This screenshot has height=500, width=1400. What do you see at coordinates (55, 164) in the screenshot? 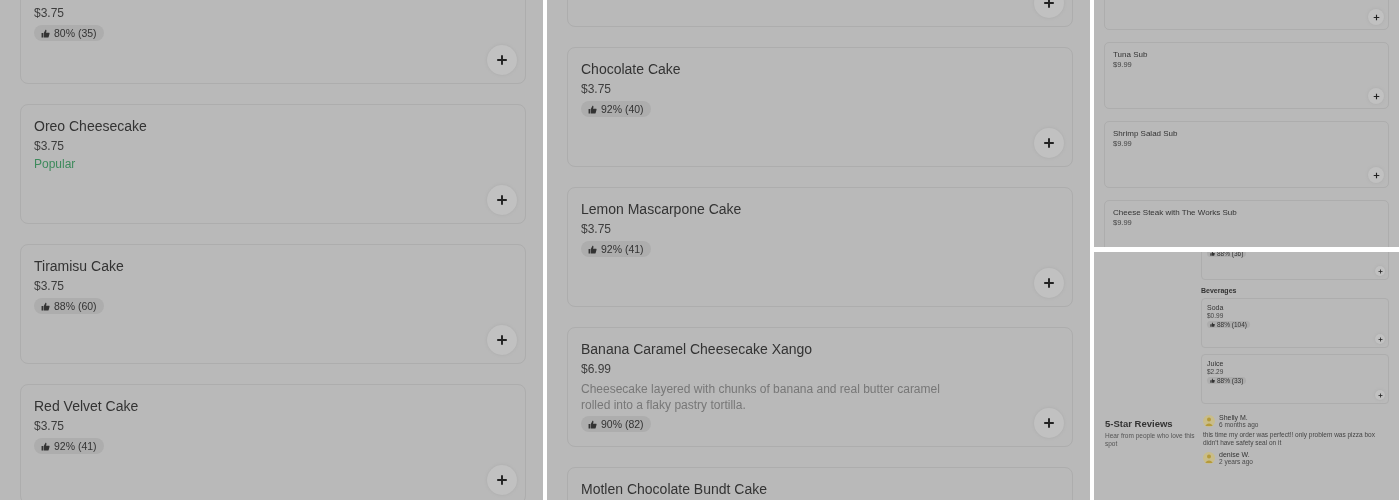
I see `popular-label: Popular` at bounding box center [55, 164].